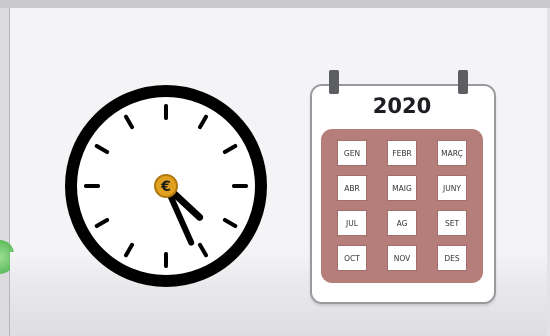 The height and width of the screenshot is (336, 550). I want to click on month-febr: FEBR, so click(402, 153).